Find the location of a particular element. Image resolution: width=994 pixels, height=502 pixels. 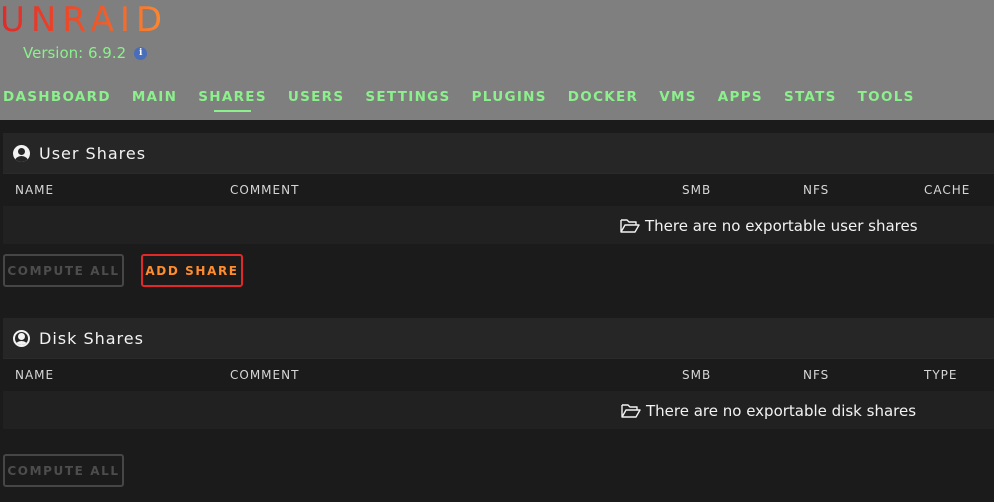

nav-shares: SHARES is located at coordinates (232, 101).